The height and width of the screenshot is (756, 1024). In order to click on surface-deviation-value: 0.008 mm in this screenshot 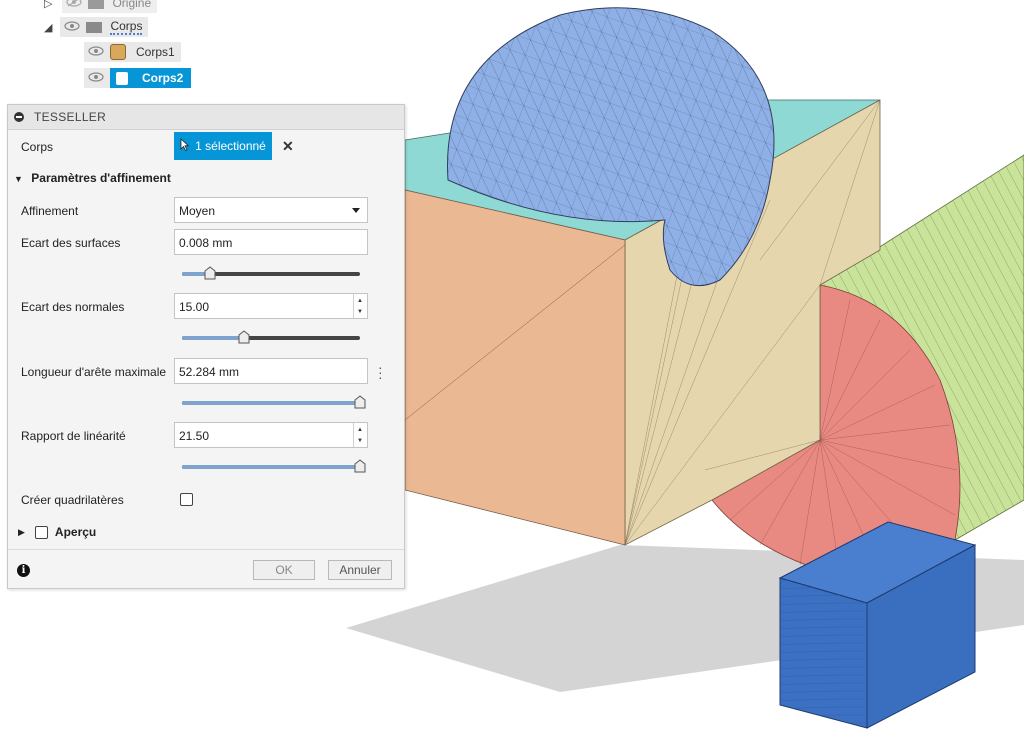, I will do `click(206, 243)`.